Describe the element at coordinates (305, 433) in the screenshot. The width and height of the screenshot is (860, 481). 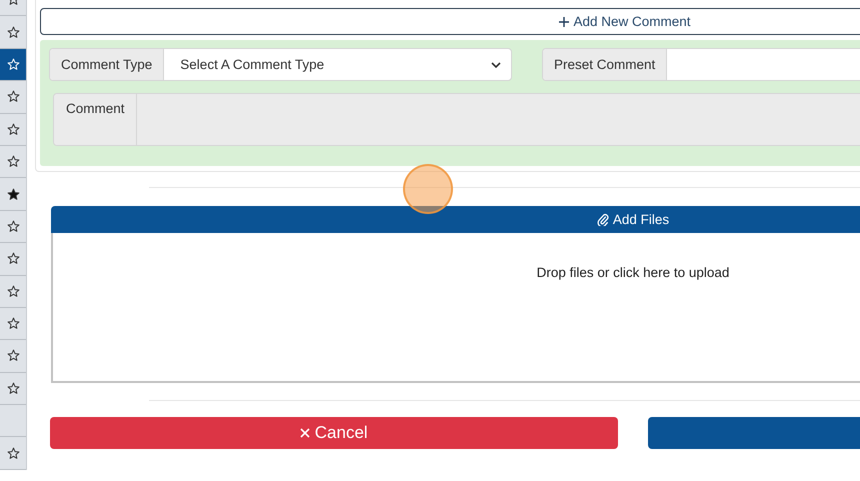
I see `close-icon` at that location.